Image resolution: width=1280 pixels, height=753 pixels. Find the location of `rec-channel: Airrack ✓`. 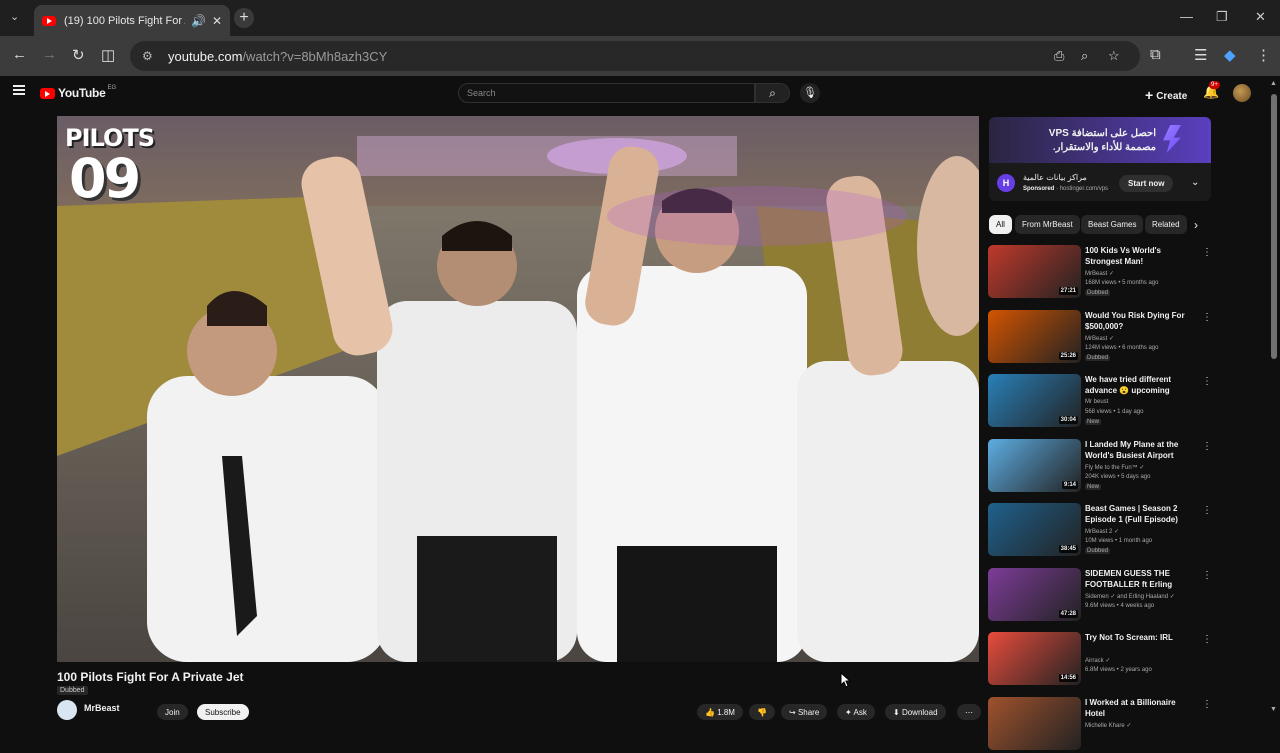

rec-channel: Airrack ✓ is located at coordinates (1097, 660).